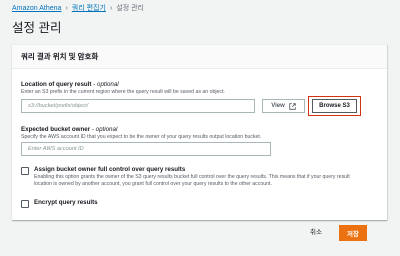 This screenshot has height=256, width=400. Describe the element at coordinates (278, 106) in the screenshot. I see `view-button-label: View` at that location.